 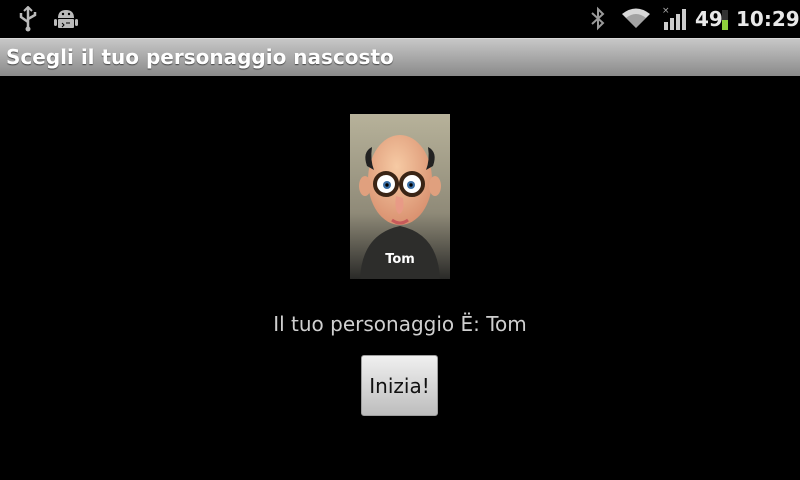 I want to click on status-bar: × 49 10:29, so click(x=400, y=19).